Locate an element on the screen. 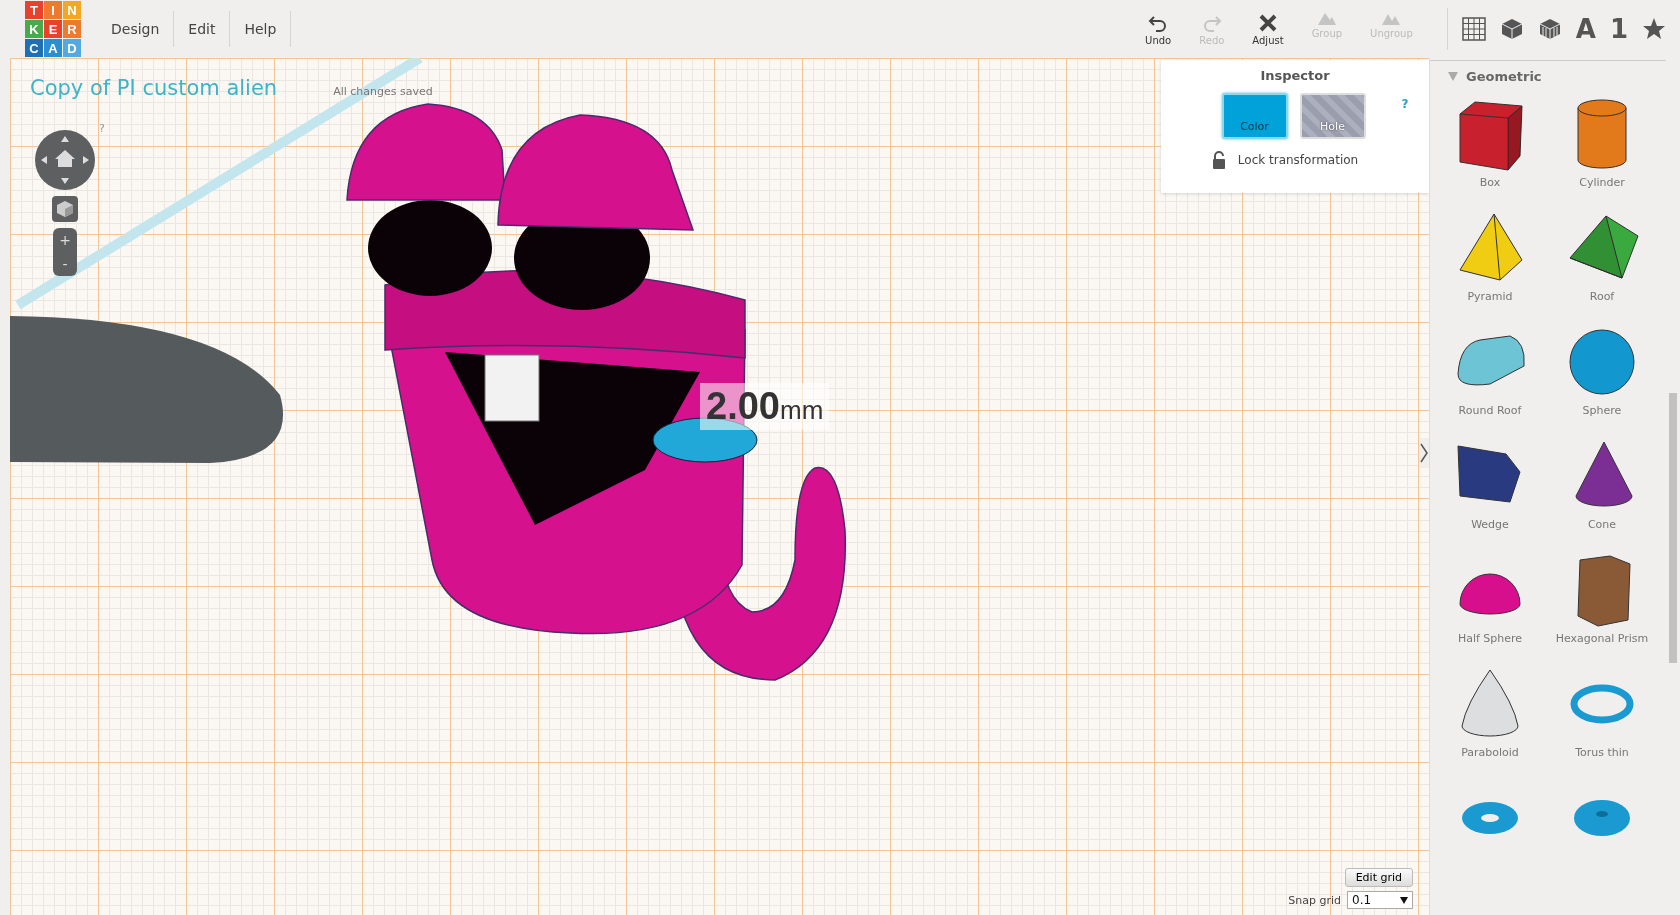 The height and width of the screenshot is (915, 1680). section-header: Geometric is located at coordinates (1548, 77).